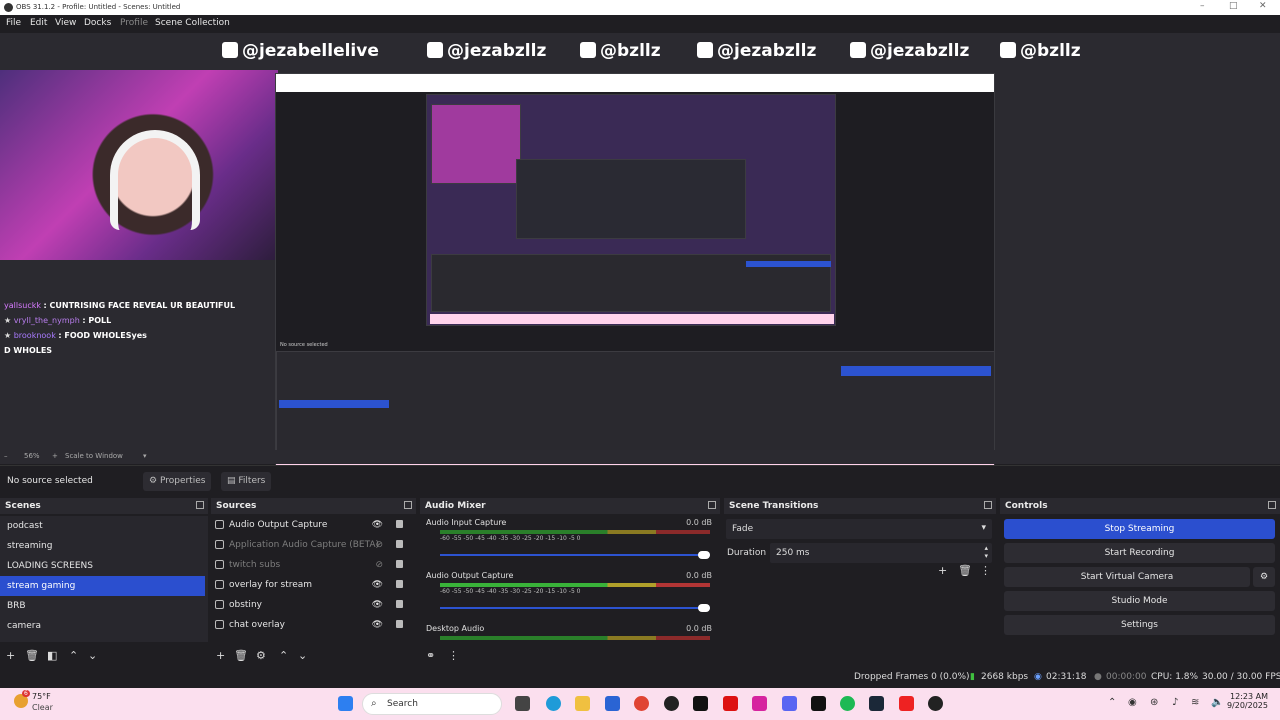 The image size is (1280, 720). I want to click on twitter-handle: @jezabzllz, so click(909, 51).